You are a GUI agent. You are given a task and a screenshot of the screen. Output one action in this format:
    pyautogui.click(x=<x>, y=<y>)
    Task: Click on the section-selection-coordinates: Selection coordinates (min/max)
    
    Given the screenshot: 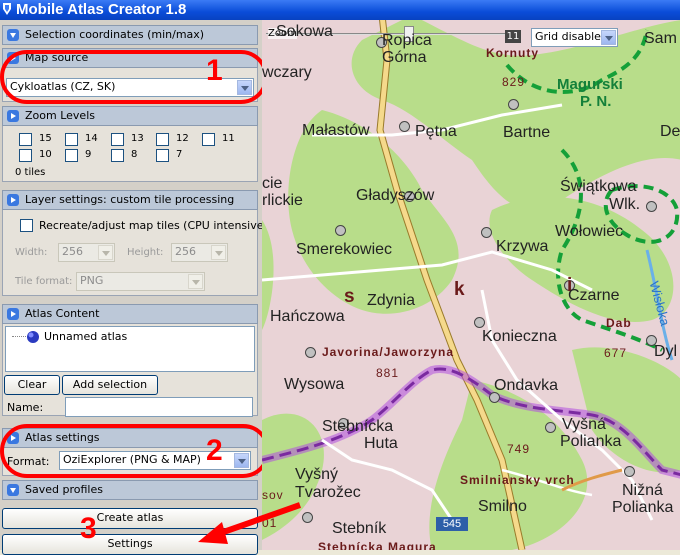 What is the action you would take?
    pyautogui.click(x=130, y=35)
    